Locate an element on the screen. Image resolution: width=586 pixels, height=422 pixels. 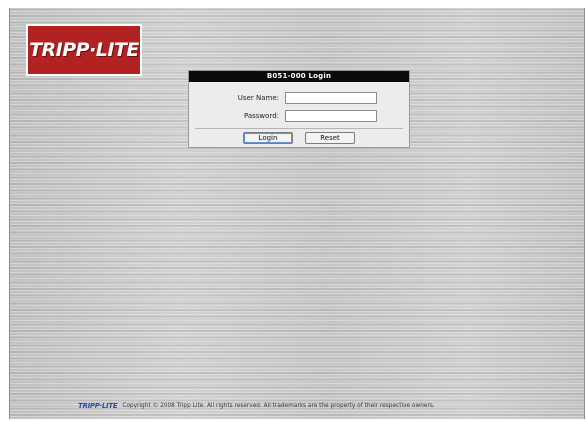
logo-text: TRIPP·LITE is located at coordinates (84, 50).